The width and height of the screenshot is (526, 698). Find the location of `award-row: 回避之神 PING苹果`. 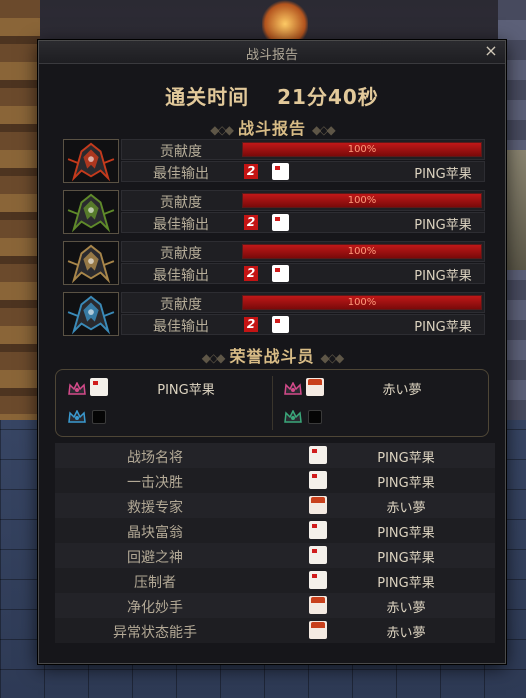

award-row: 回避之神 PING苹果 is located at coordinates (275, 555).